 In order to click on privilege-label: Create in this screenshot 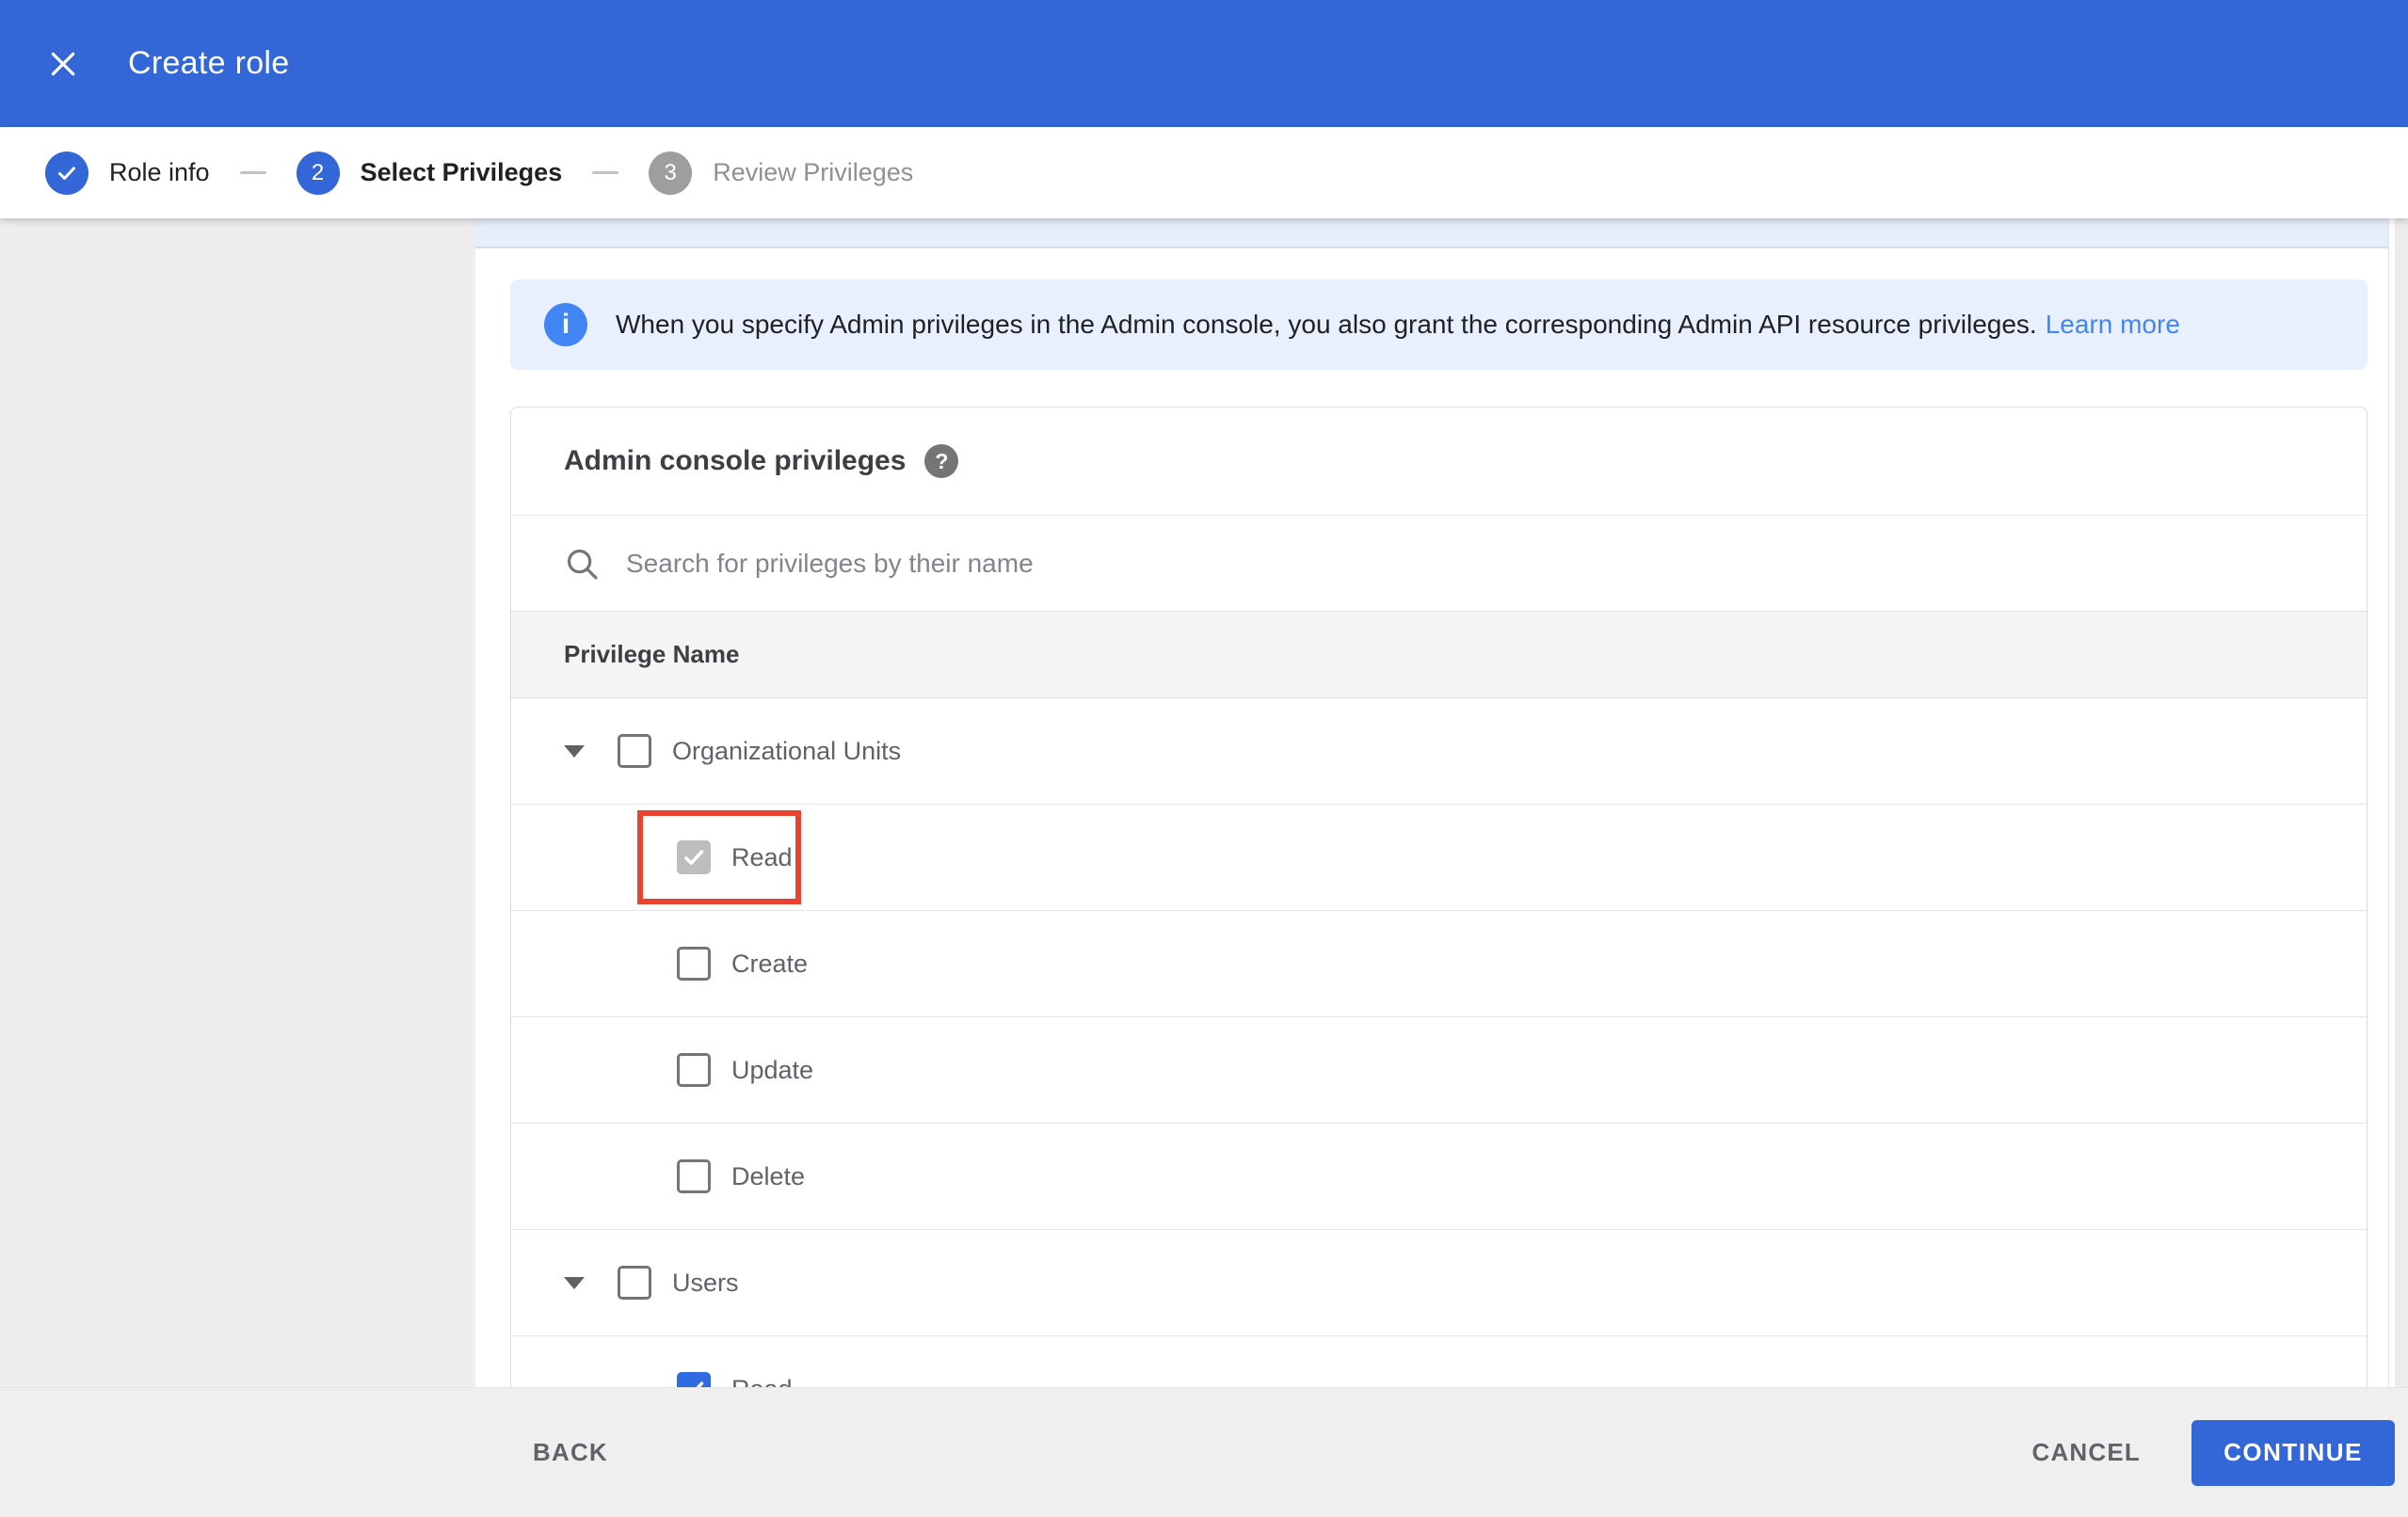, I will do `click(770, 963)`.